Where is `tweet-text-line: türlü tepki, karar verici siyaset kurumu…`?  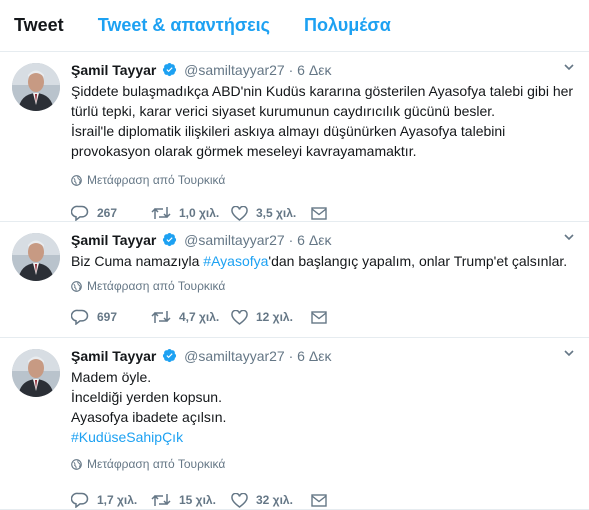 tweet-text-line: türlü tepki, karar verici siyaset kurumu… is located at coordinates (283, 111).